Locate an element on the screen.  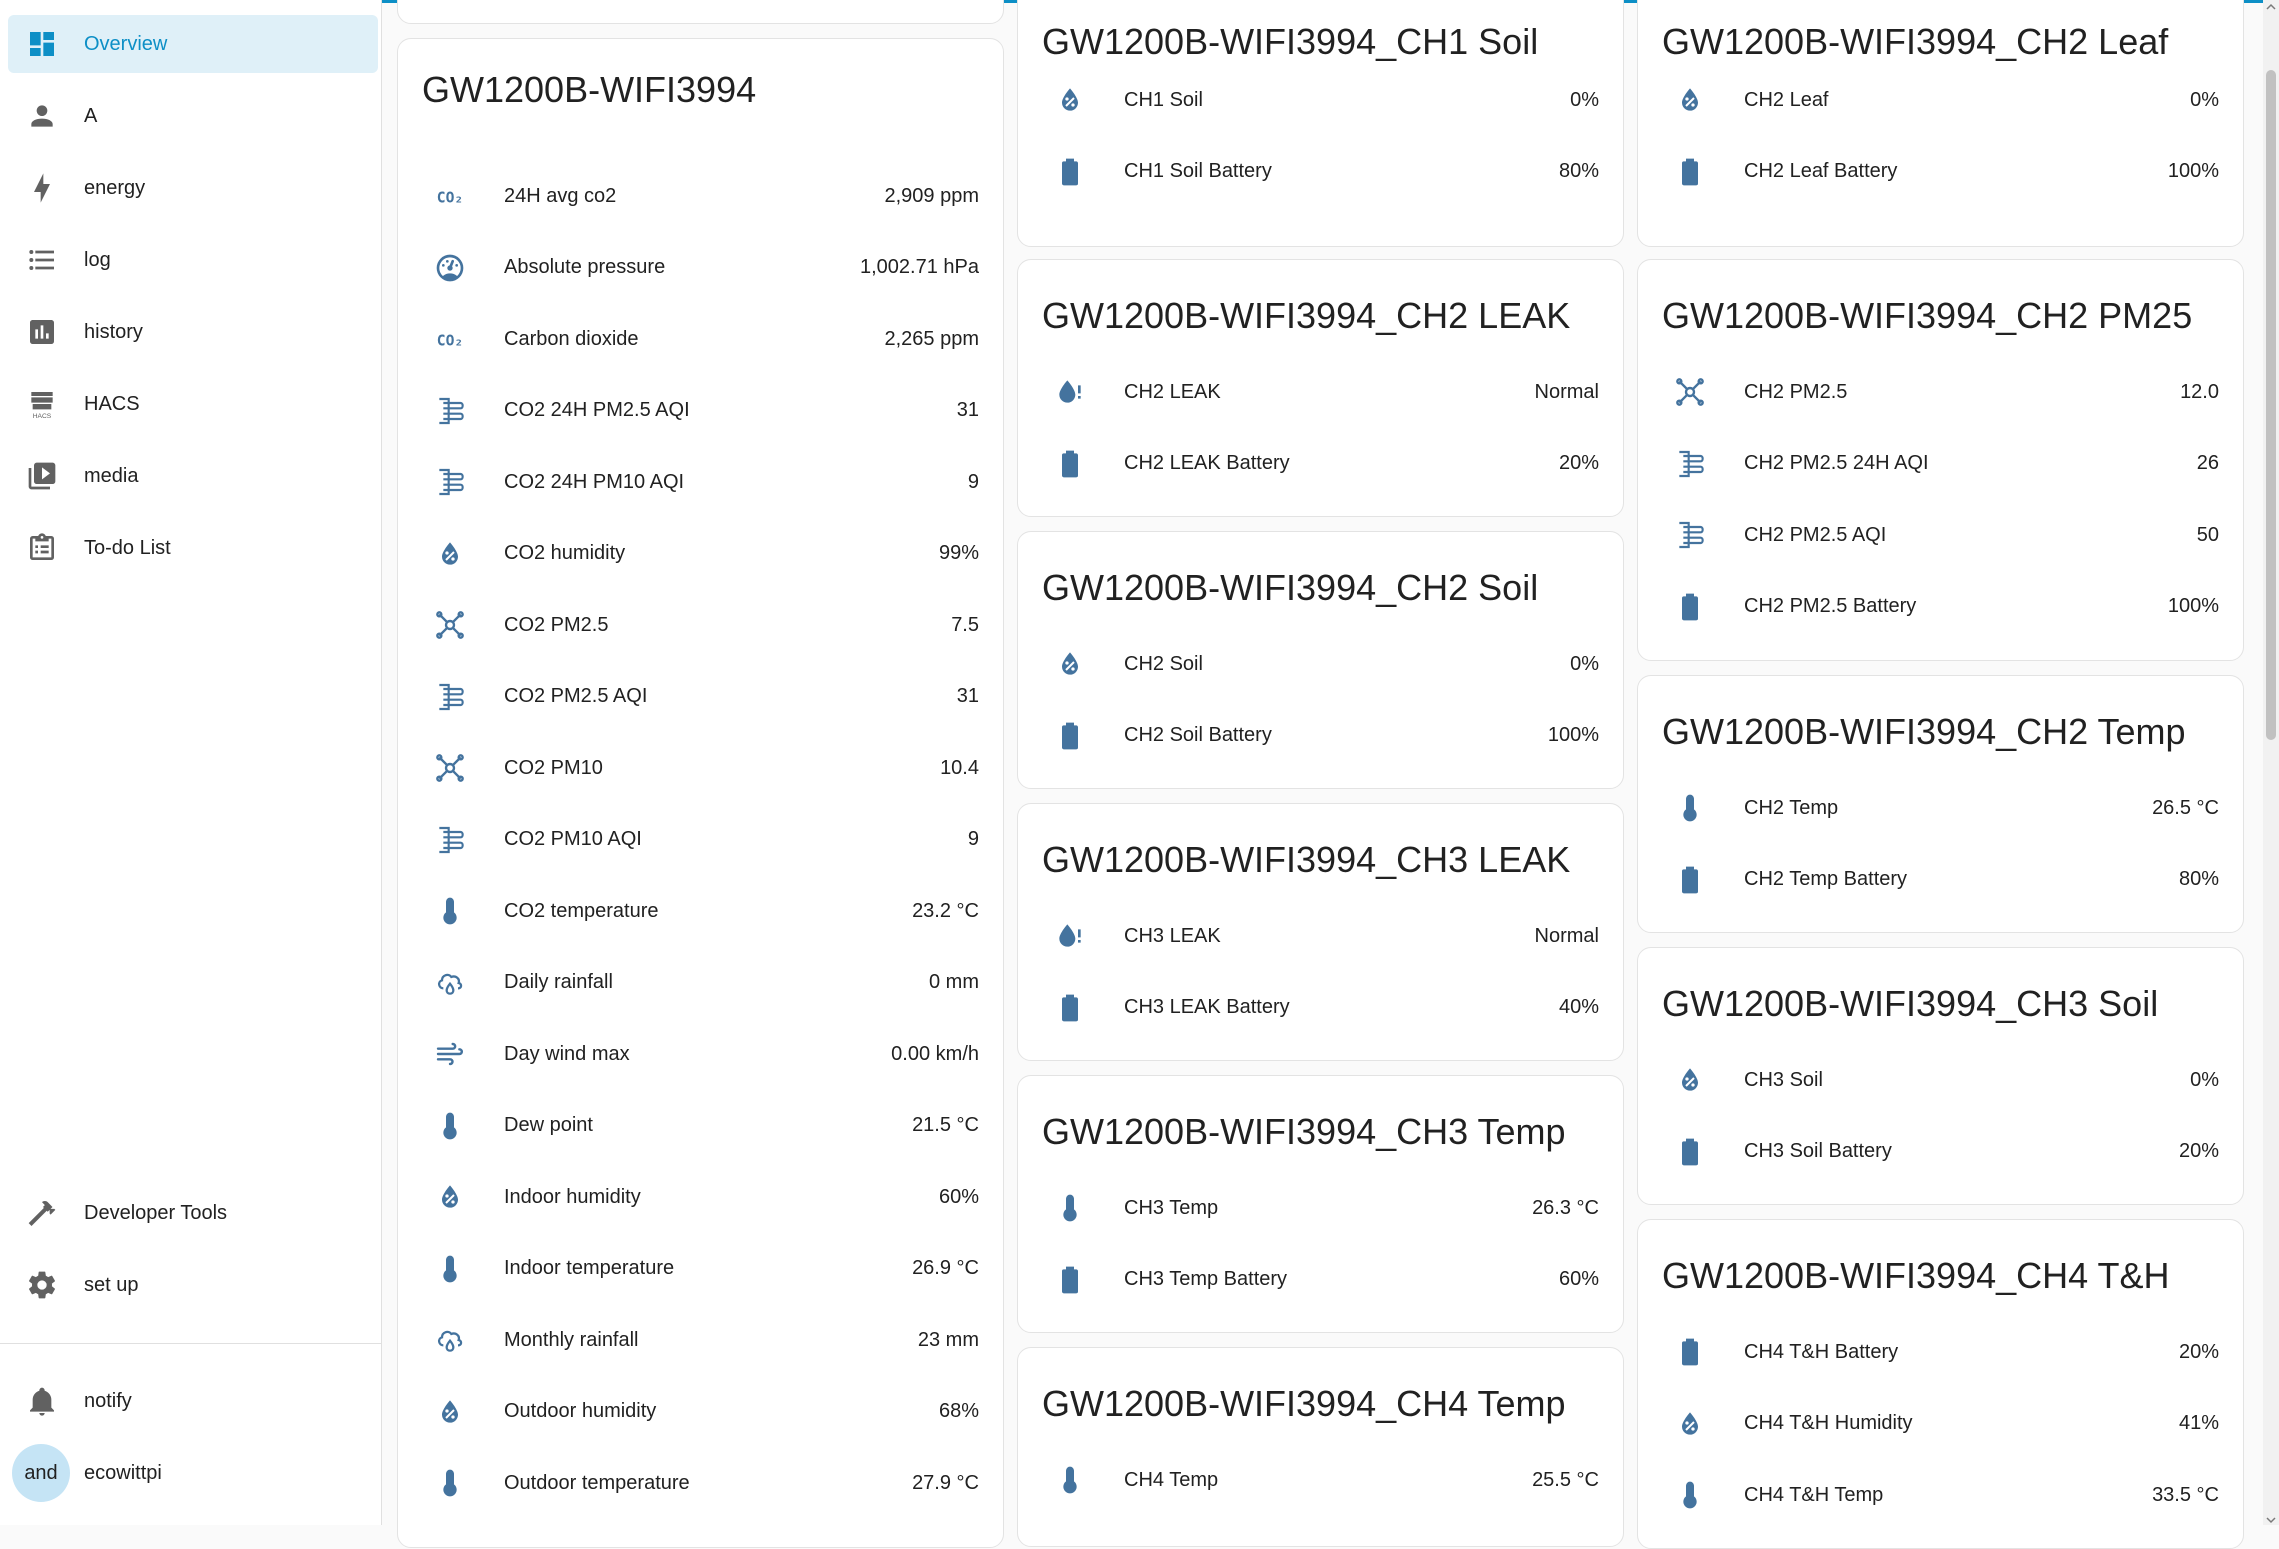
entity-row: CO₂ 24H avg co2 2,909 ppm is located at coordinates (700, 196).